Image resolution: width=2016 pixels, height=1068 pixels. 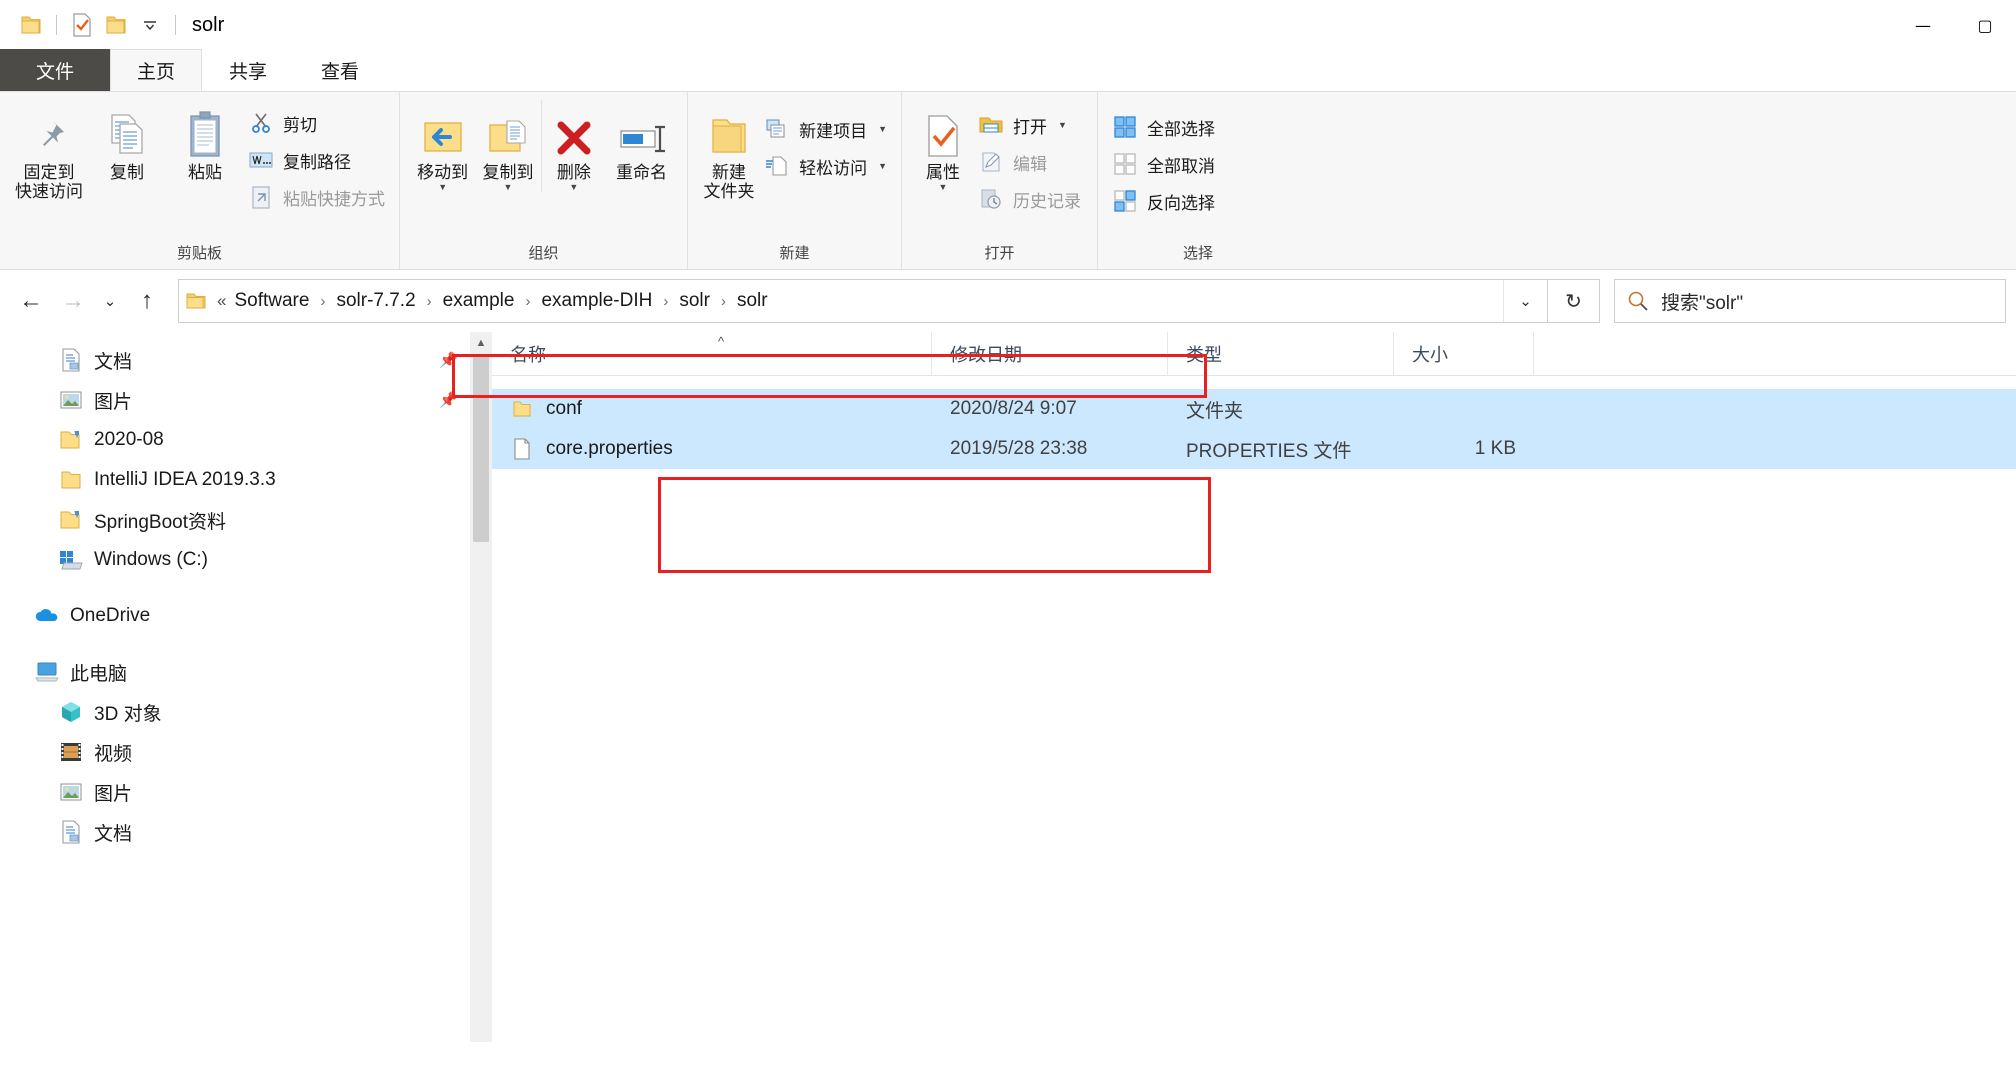 I want to click on copy-to-button: 复制到 ▼, so click(x=507, y=146).